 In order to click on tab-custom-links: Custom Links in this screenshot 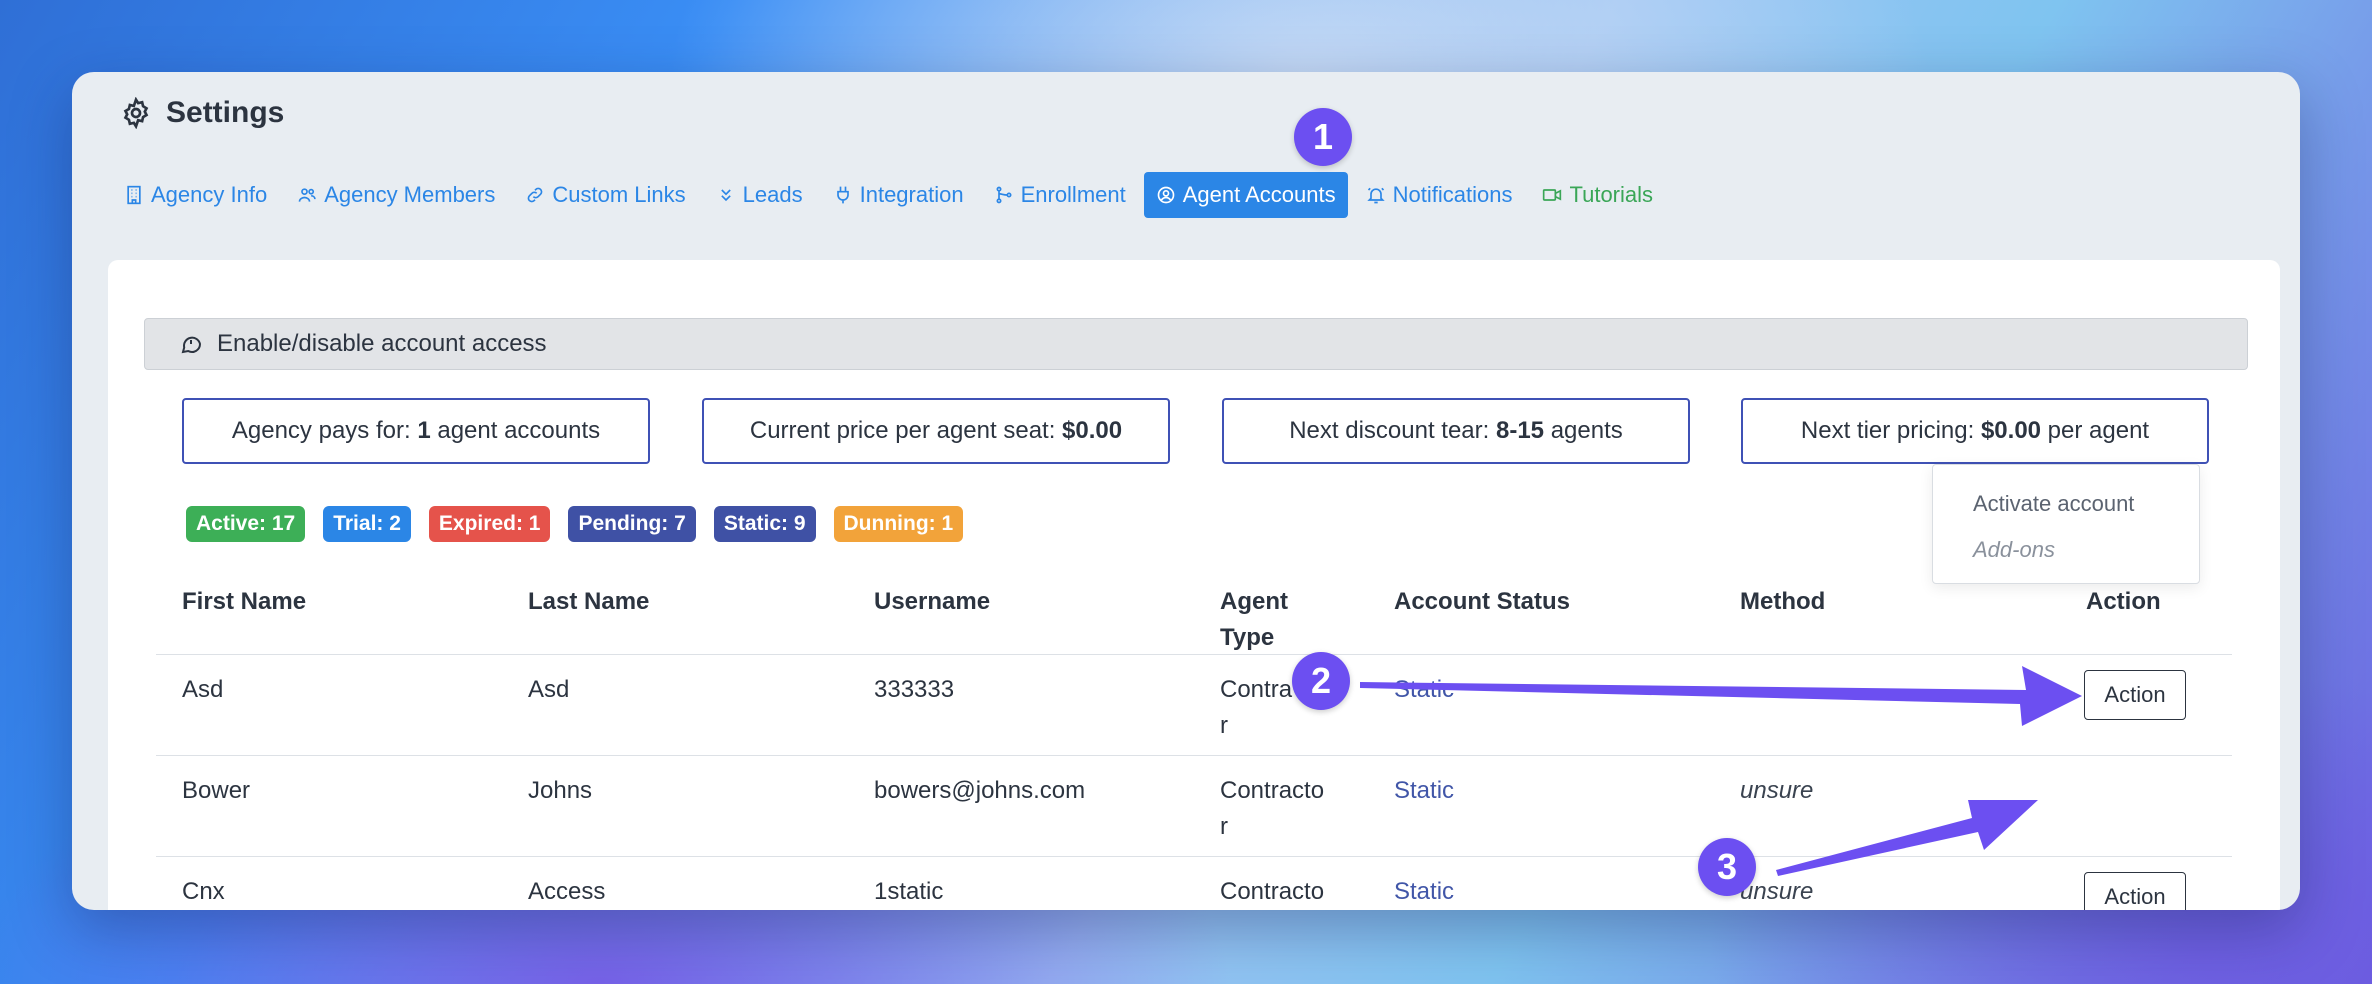, I will do `click(605, 195)`.